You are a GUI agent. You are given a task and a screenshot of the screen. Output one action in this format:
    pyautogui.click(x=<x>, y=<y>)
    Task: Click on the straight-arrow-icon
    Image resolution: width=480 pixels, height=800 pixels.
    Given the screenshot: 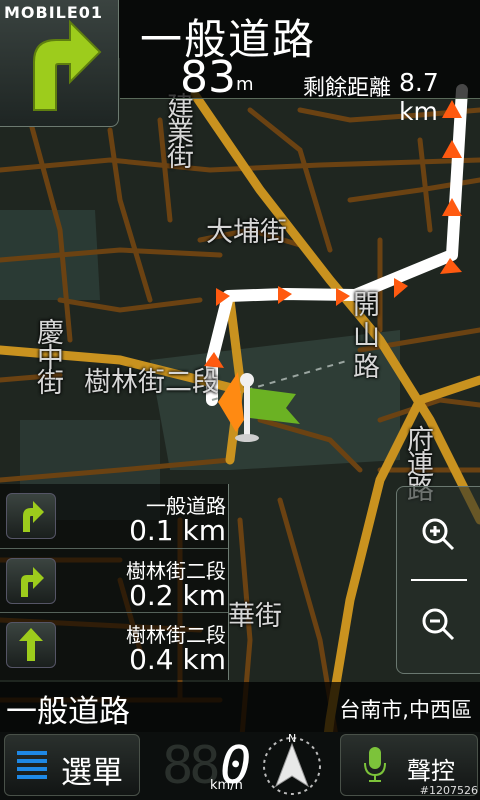 What is the action you would take?
    pyautogui.click(x=31, y=645)
    